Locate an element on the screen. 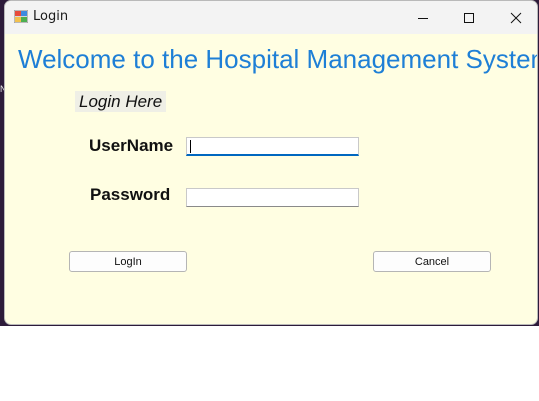 Image resolution: width=539 pixels, height=401 pixels. password-label: Password is located at coordinates (130, 194).